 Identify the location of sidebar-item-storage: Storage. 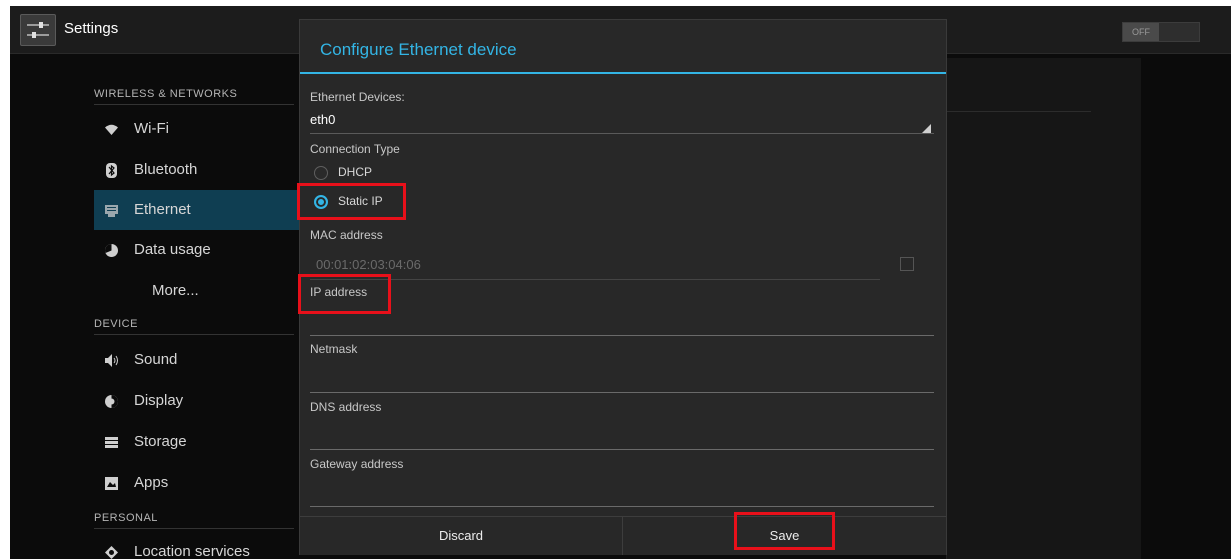
(197, 442).